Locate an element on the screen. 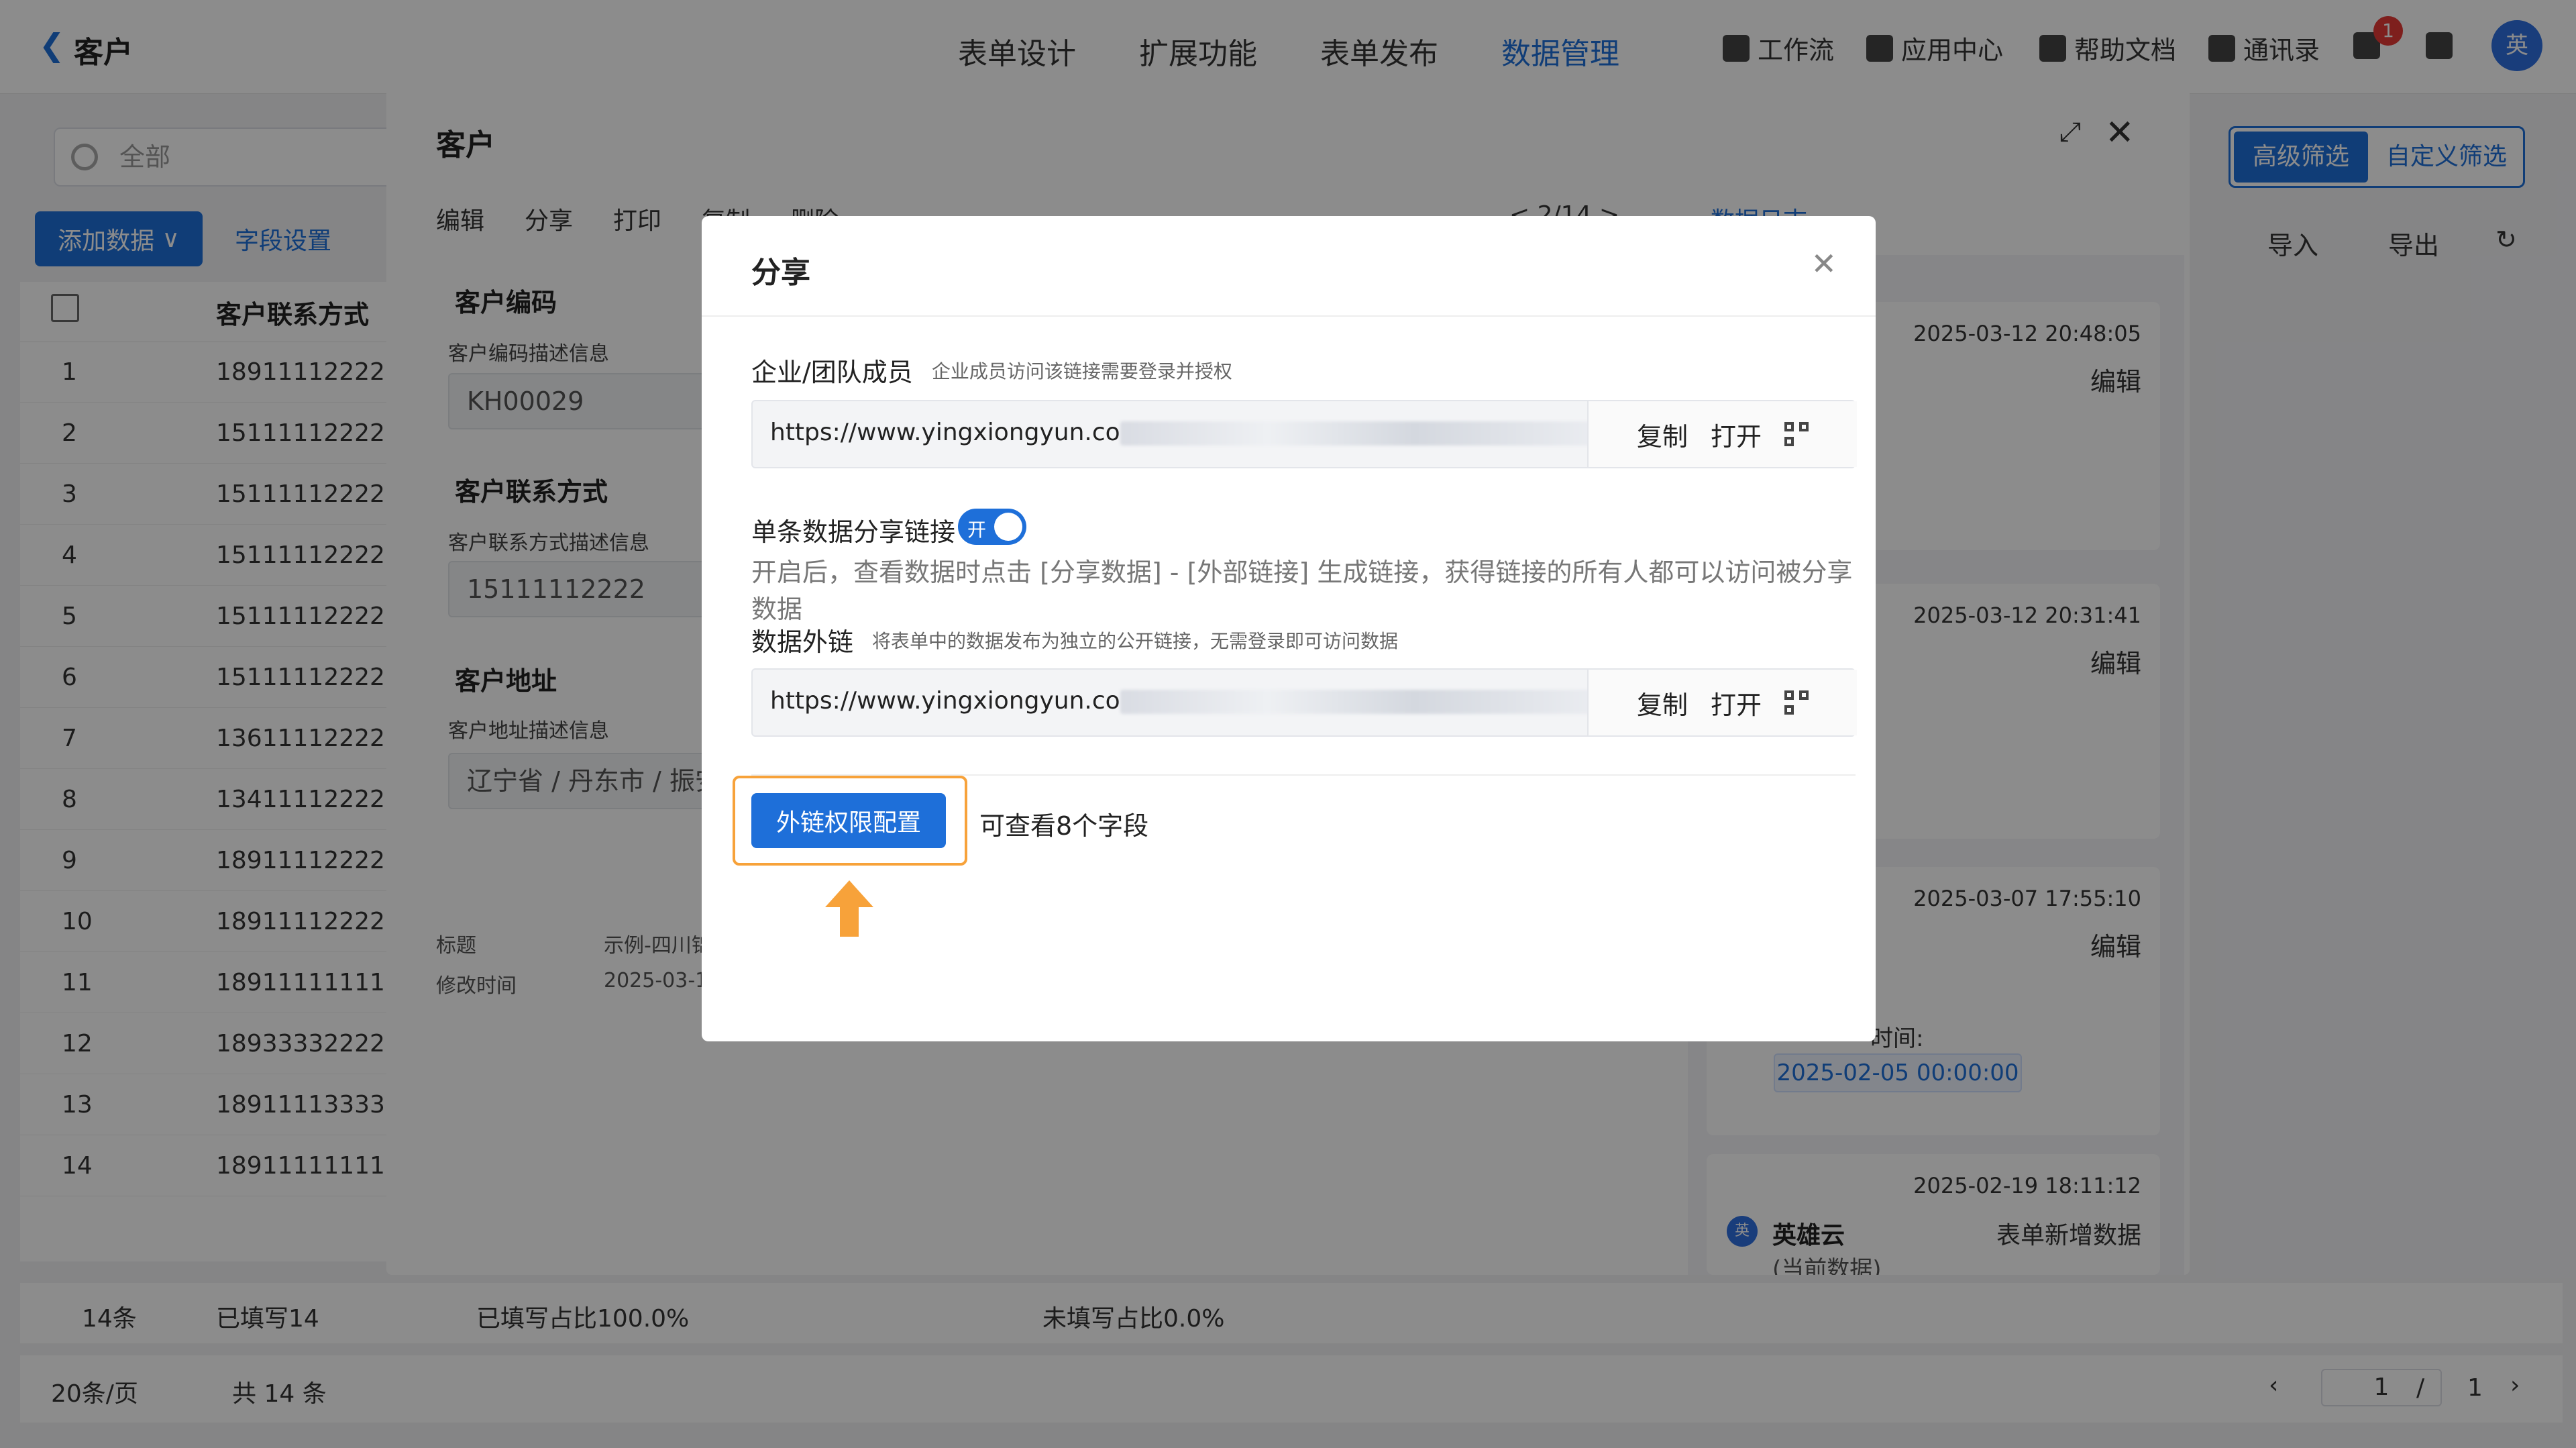  external-link-box: https://www.yingxiongyun.co 复制 打开 is located at coordinates (1304, 702).